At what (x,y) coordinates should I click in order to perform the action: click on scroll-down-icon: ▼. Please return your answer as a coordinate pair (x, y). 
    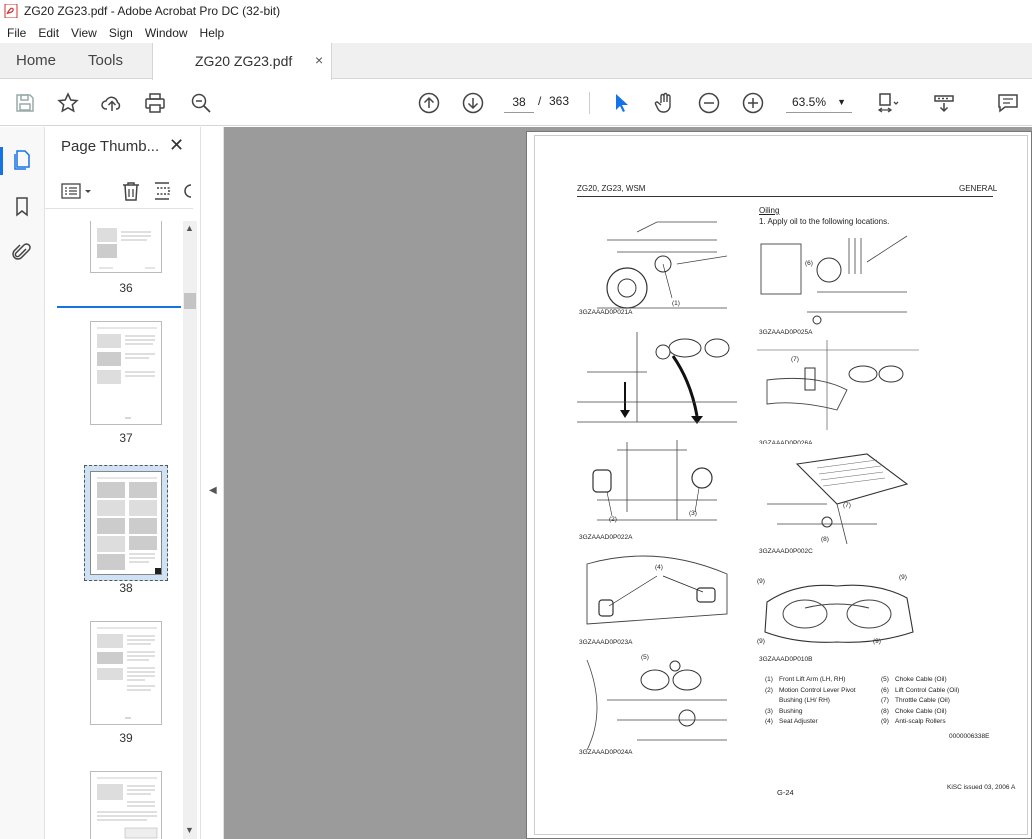
    Looking at the image, I should click on (189, 830).